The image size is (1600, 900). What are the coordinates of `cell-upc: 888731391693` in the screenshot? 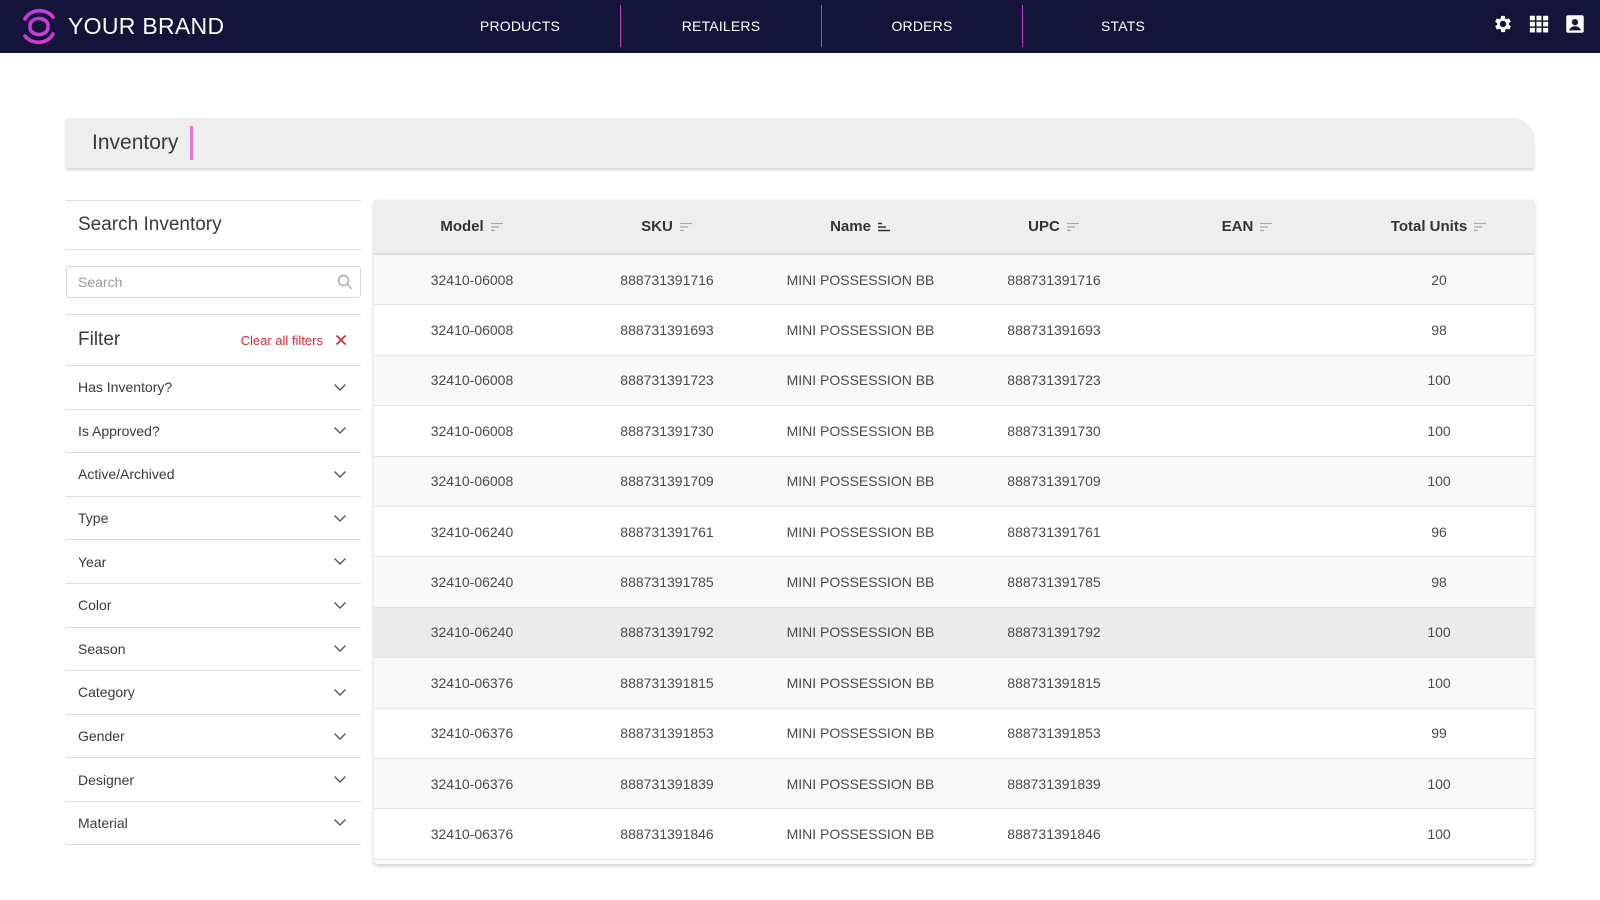 It's located at (1054, 330).